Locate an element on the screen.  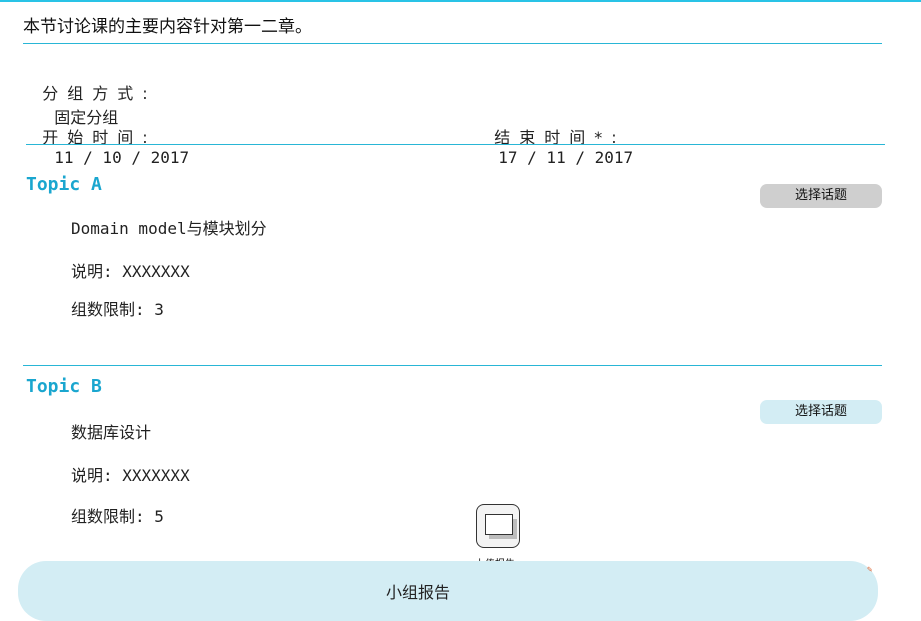
group-report-panel-title: 小组报告 is located at coordinates (418, 592).